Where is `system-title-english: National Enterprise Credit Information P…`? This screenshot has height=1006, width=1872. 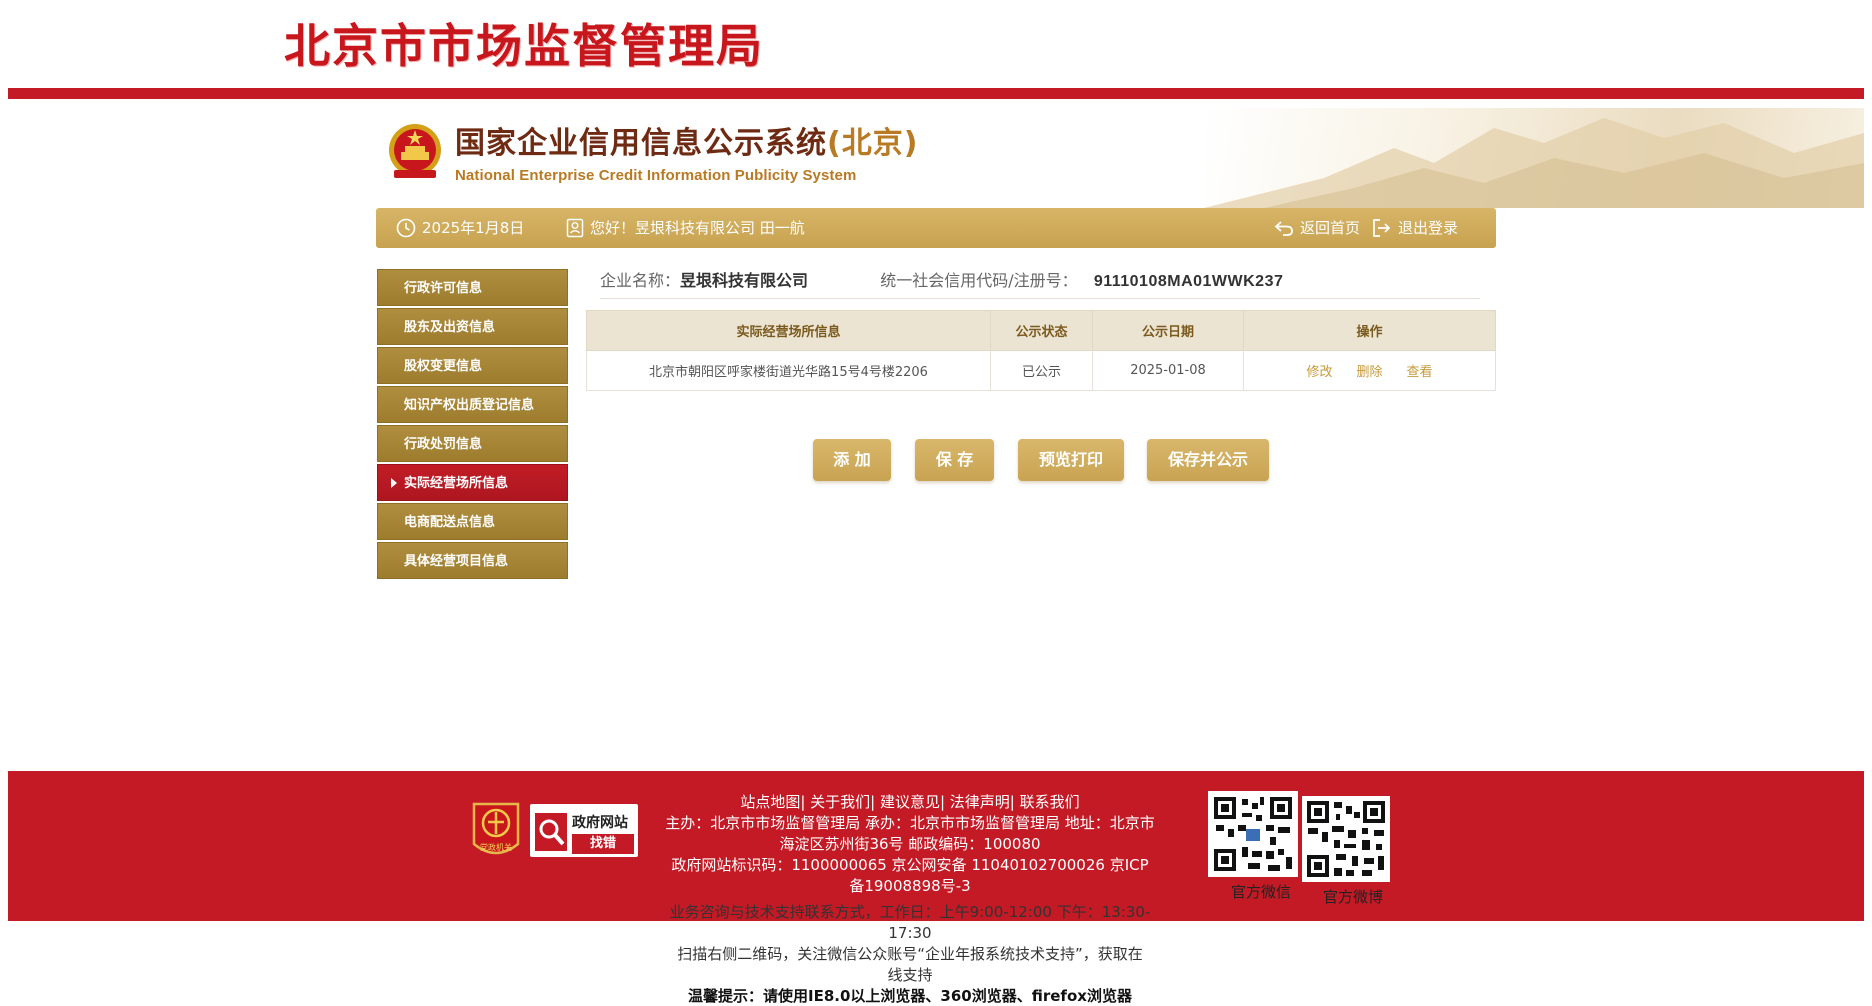 system-title-english: National Enterprise Credit Information P… is located at coordinates (656, 175).